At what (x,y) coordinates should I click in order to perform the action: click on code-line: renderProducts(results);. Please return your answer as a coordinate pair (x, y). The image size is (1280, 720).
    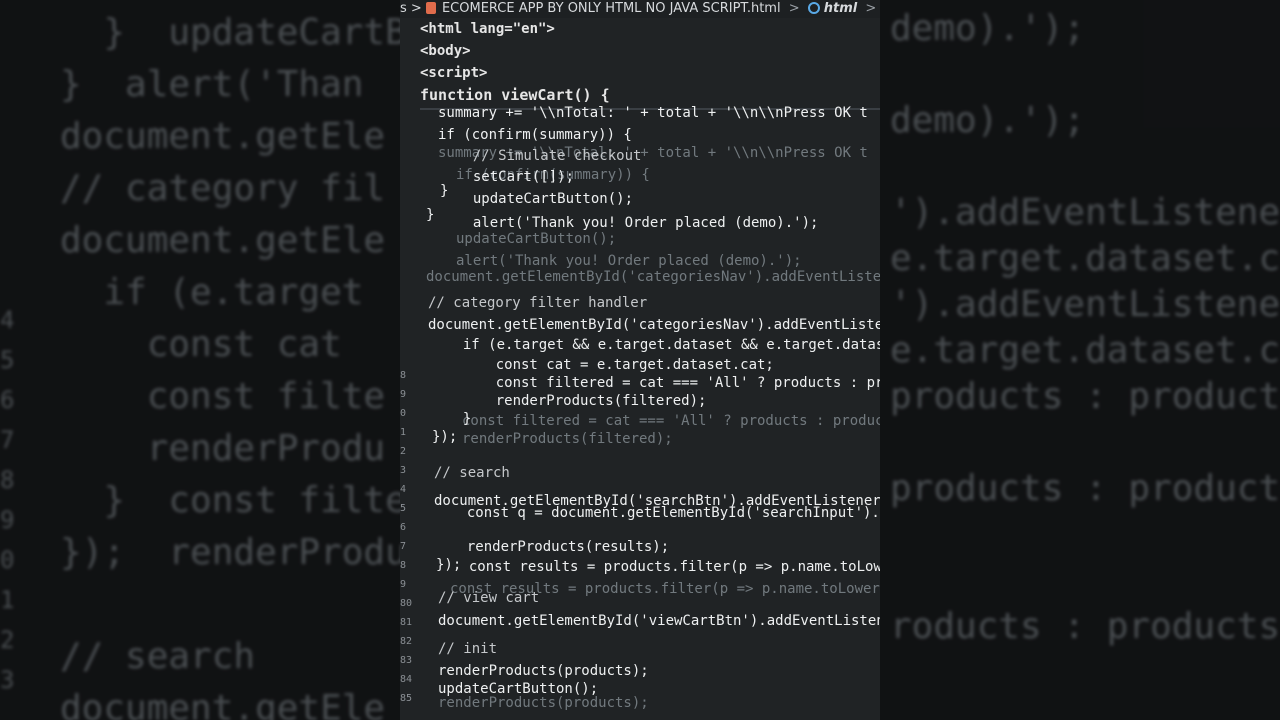
    Looking at the image, I should click on (559, 547).